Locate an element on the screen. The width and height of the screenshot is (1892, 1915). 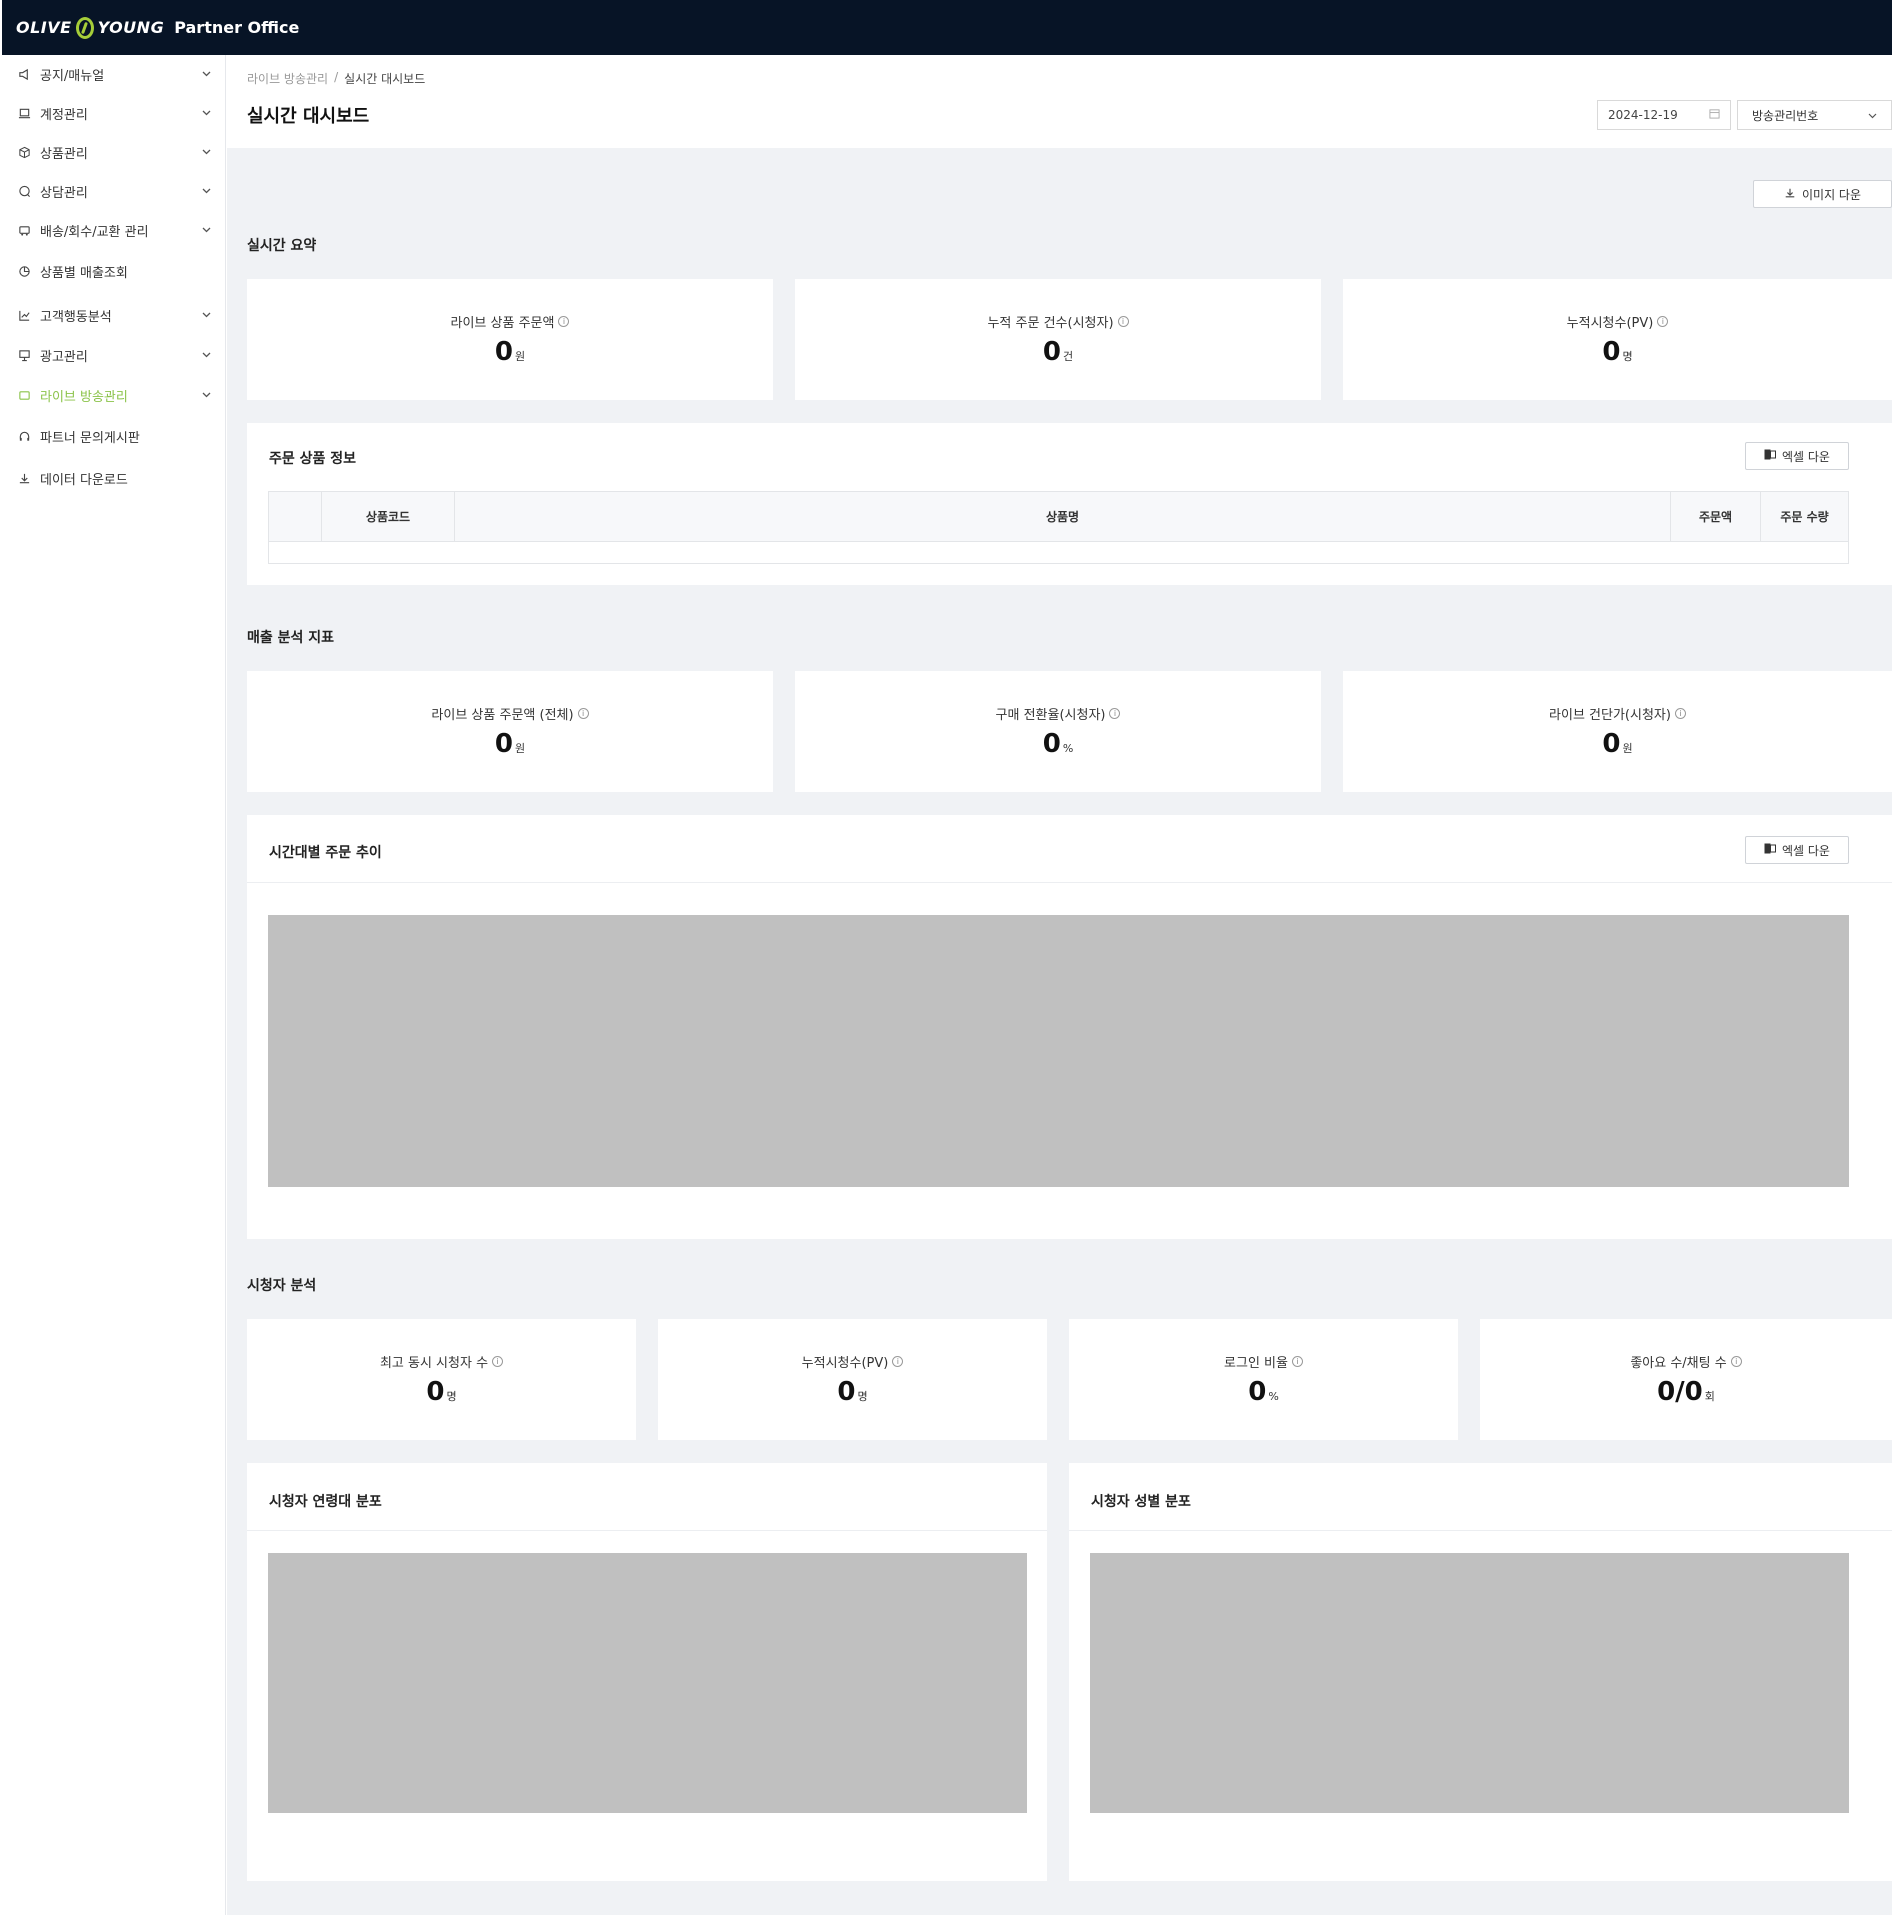
sidebar-item-label: 상품관리 is located at coordinates (64, 154).